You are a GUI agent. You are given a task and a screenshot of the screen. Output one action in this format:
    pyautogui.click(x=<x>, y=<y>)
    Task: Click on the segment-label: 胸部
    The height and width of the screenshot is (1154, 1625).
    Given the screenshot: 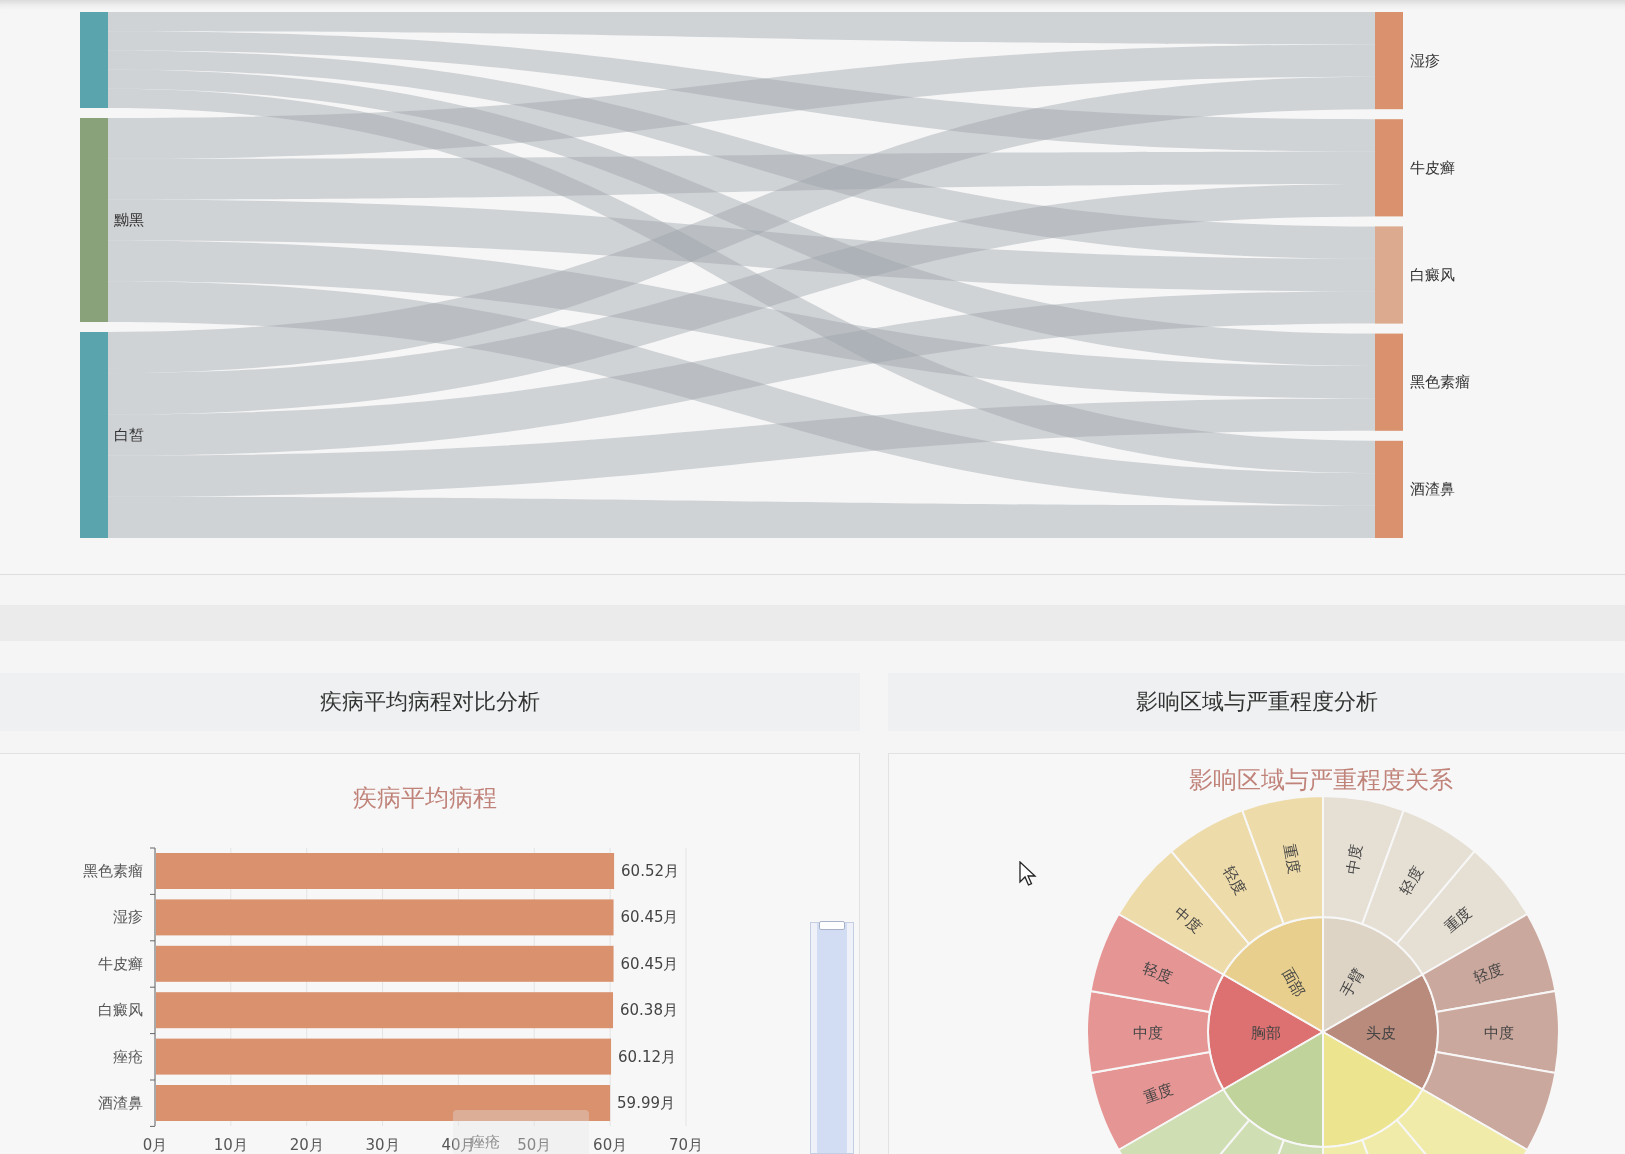 What is the action you would take?
    pyautogui.click(x=1265, y=1033)
    